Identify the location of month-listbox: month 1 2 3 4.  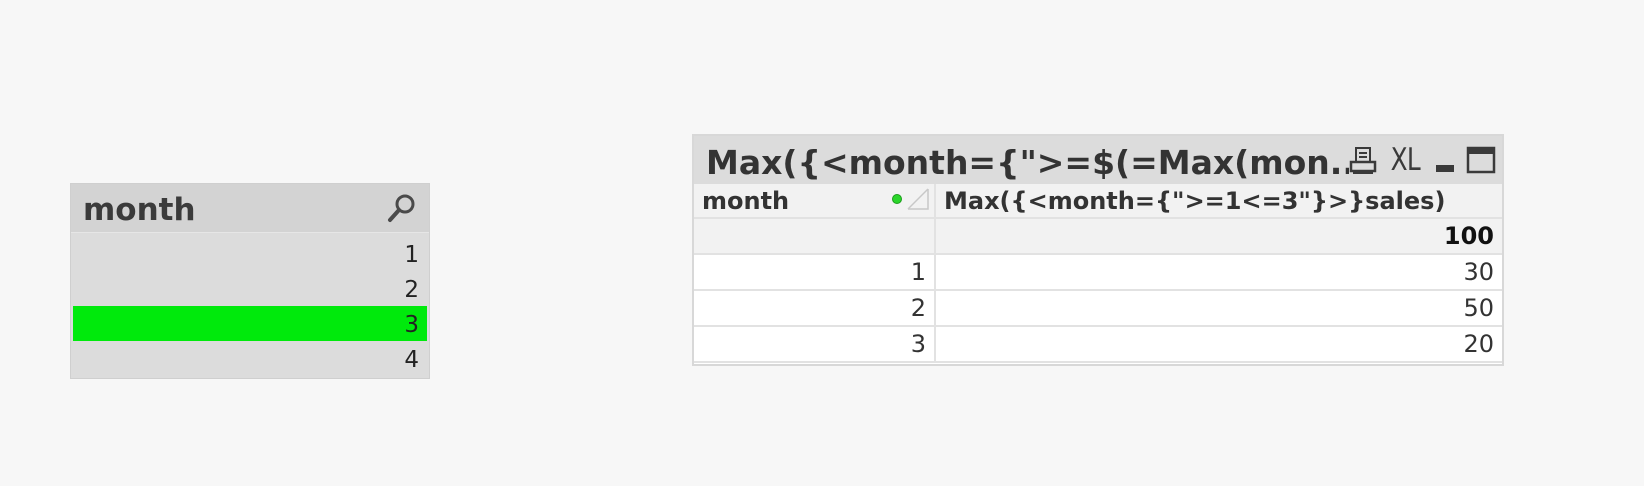
(250, 281).